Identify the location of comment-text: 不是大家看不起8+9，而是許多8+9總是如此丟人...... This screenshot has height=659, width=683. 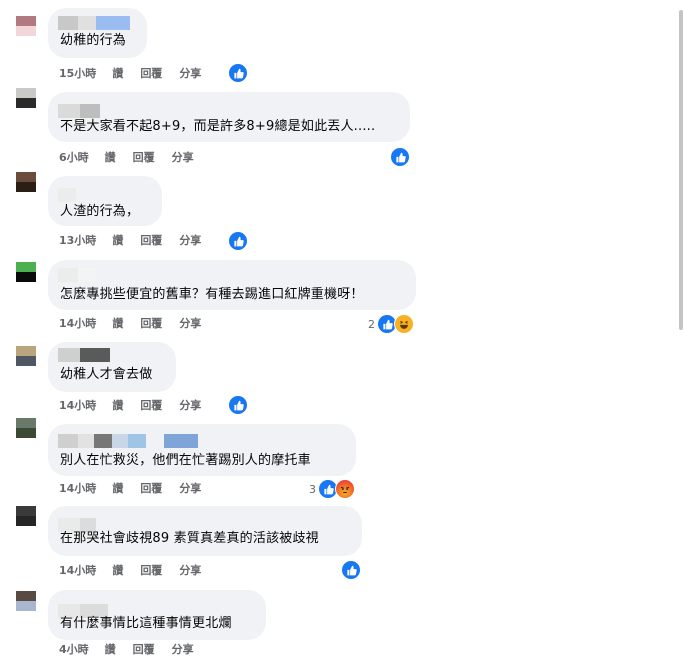
(218, 126).